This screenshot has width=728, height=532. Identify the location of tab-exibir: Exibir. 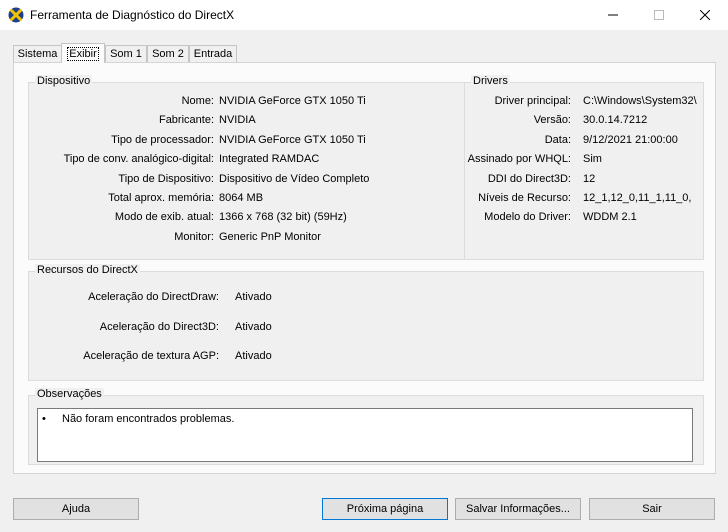
(83, 53).